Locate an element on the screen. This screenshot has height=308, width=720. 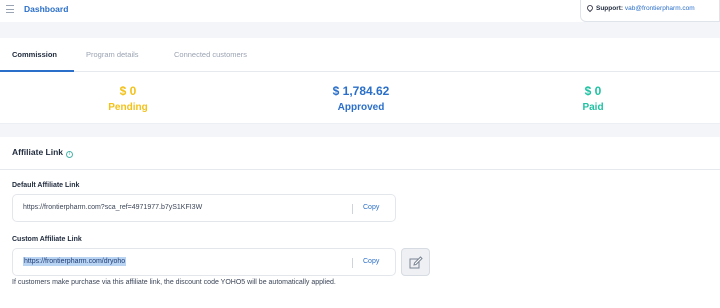
menu-icon is located at coordinates (10, 9).